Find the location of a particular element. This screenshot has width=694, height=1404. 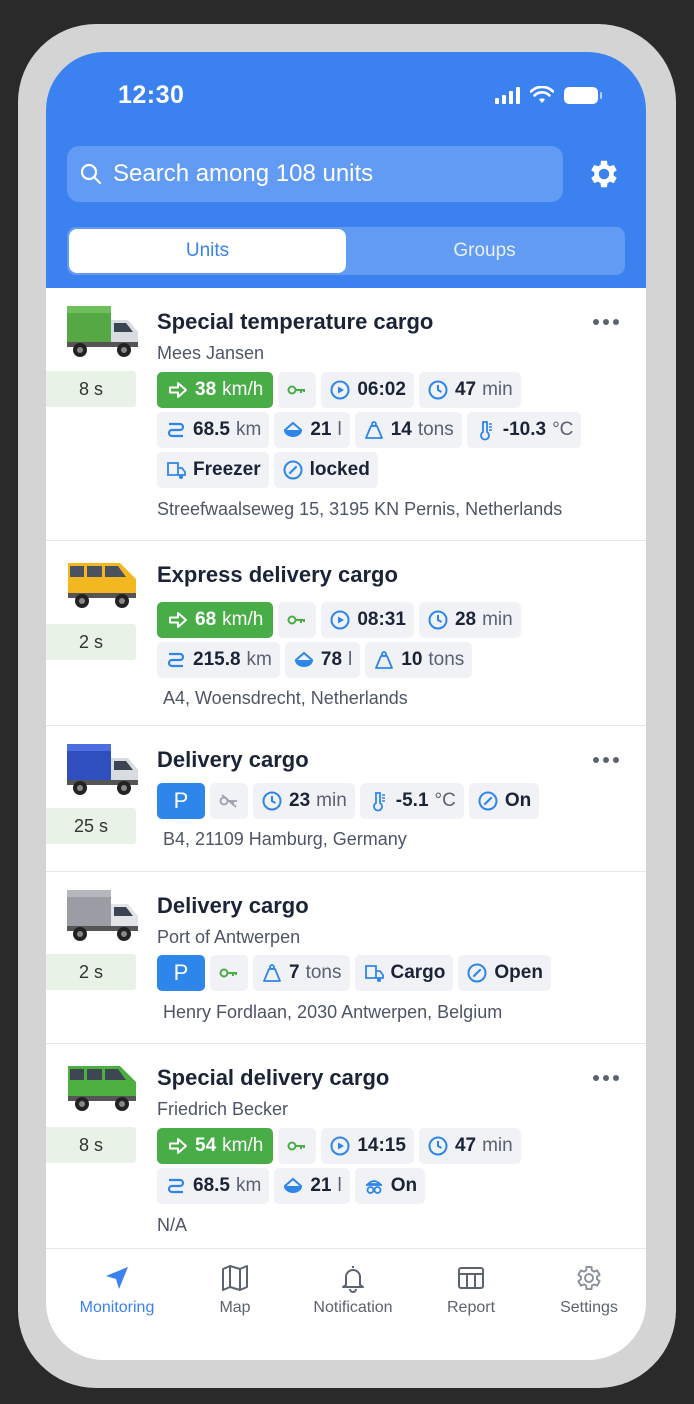

tab-map: Map is located at coordinates (235, 1290).